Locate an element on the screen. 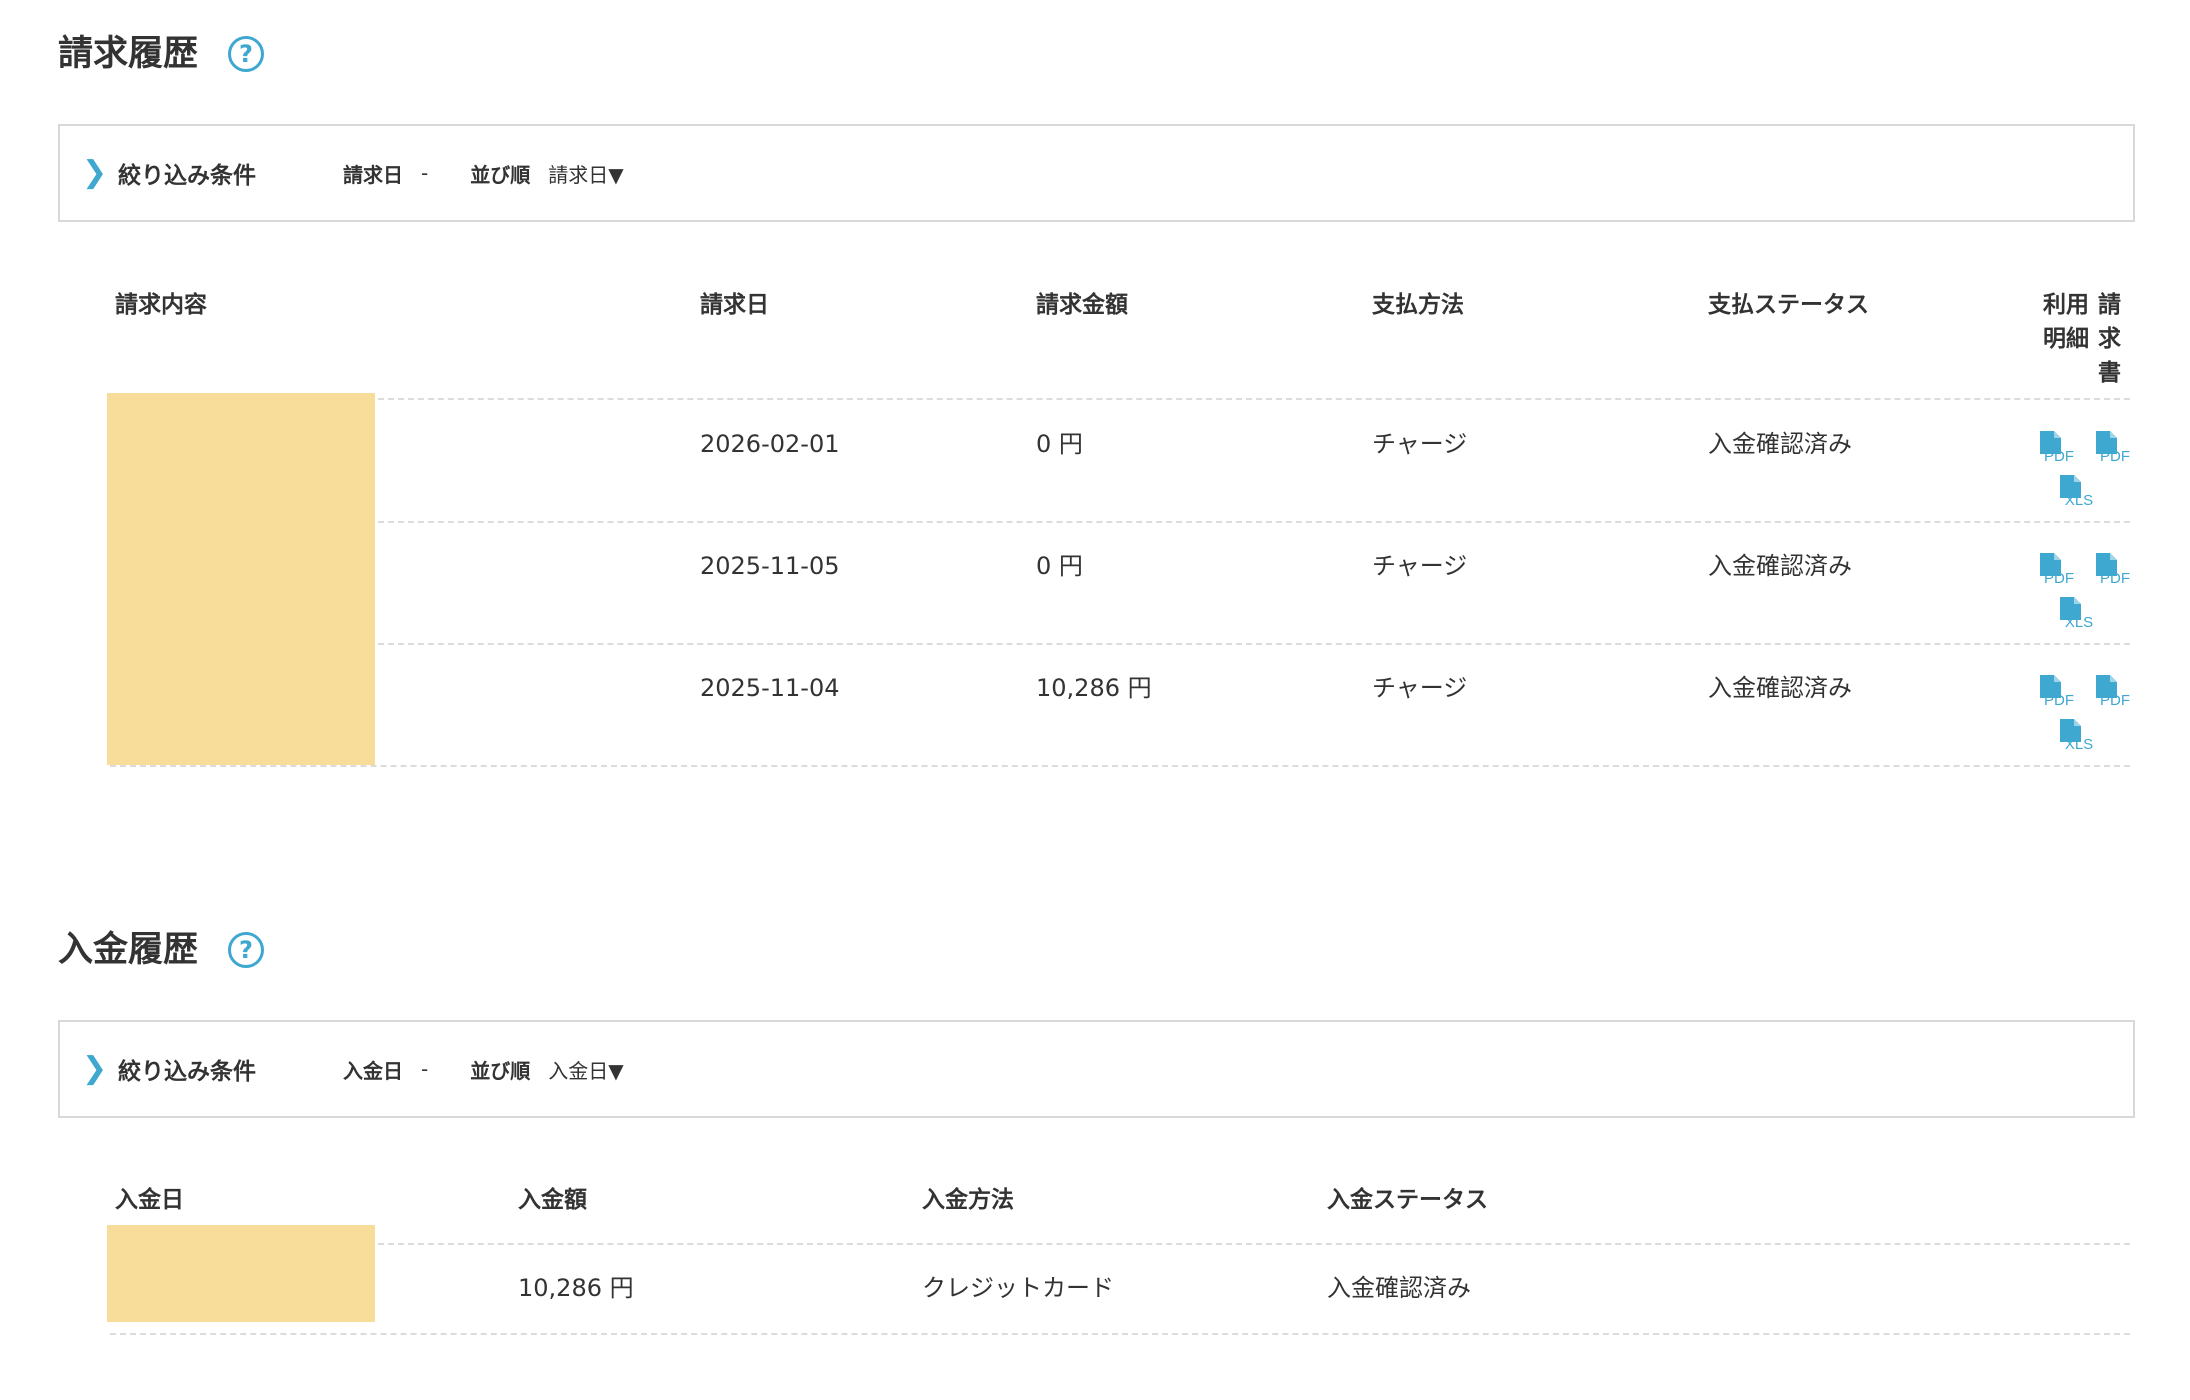 The height and width of the screenshot is (1400, 2190). billing-history-title-text: 請求履歴 is located at coordinates (128, 53).